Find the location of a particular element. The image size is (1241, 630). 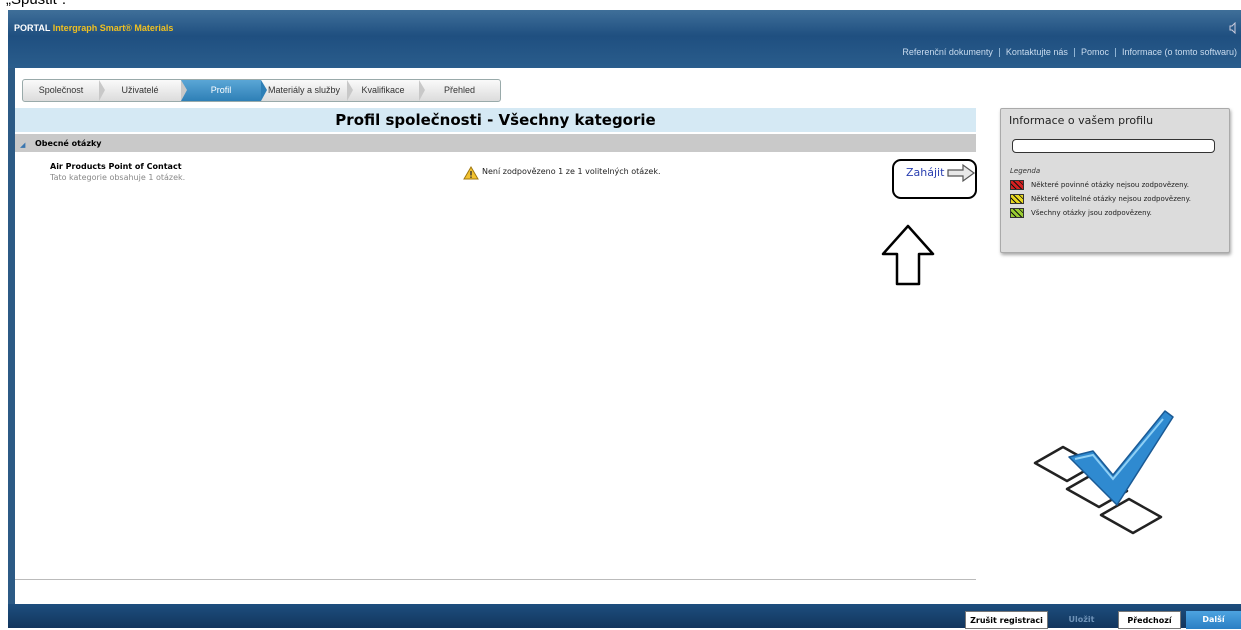

nav-reference-documents: Referenční dokumenty is located at coordinates (947, 52).